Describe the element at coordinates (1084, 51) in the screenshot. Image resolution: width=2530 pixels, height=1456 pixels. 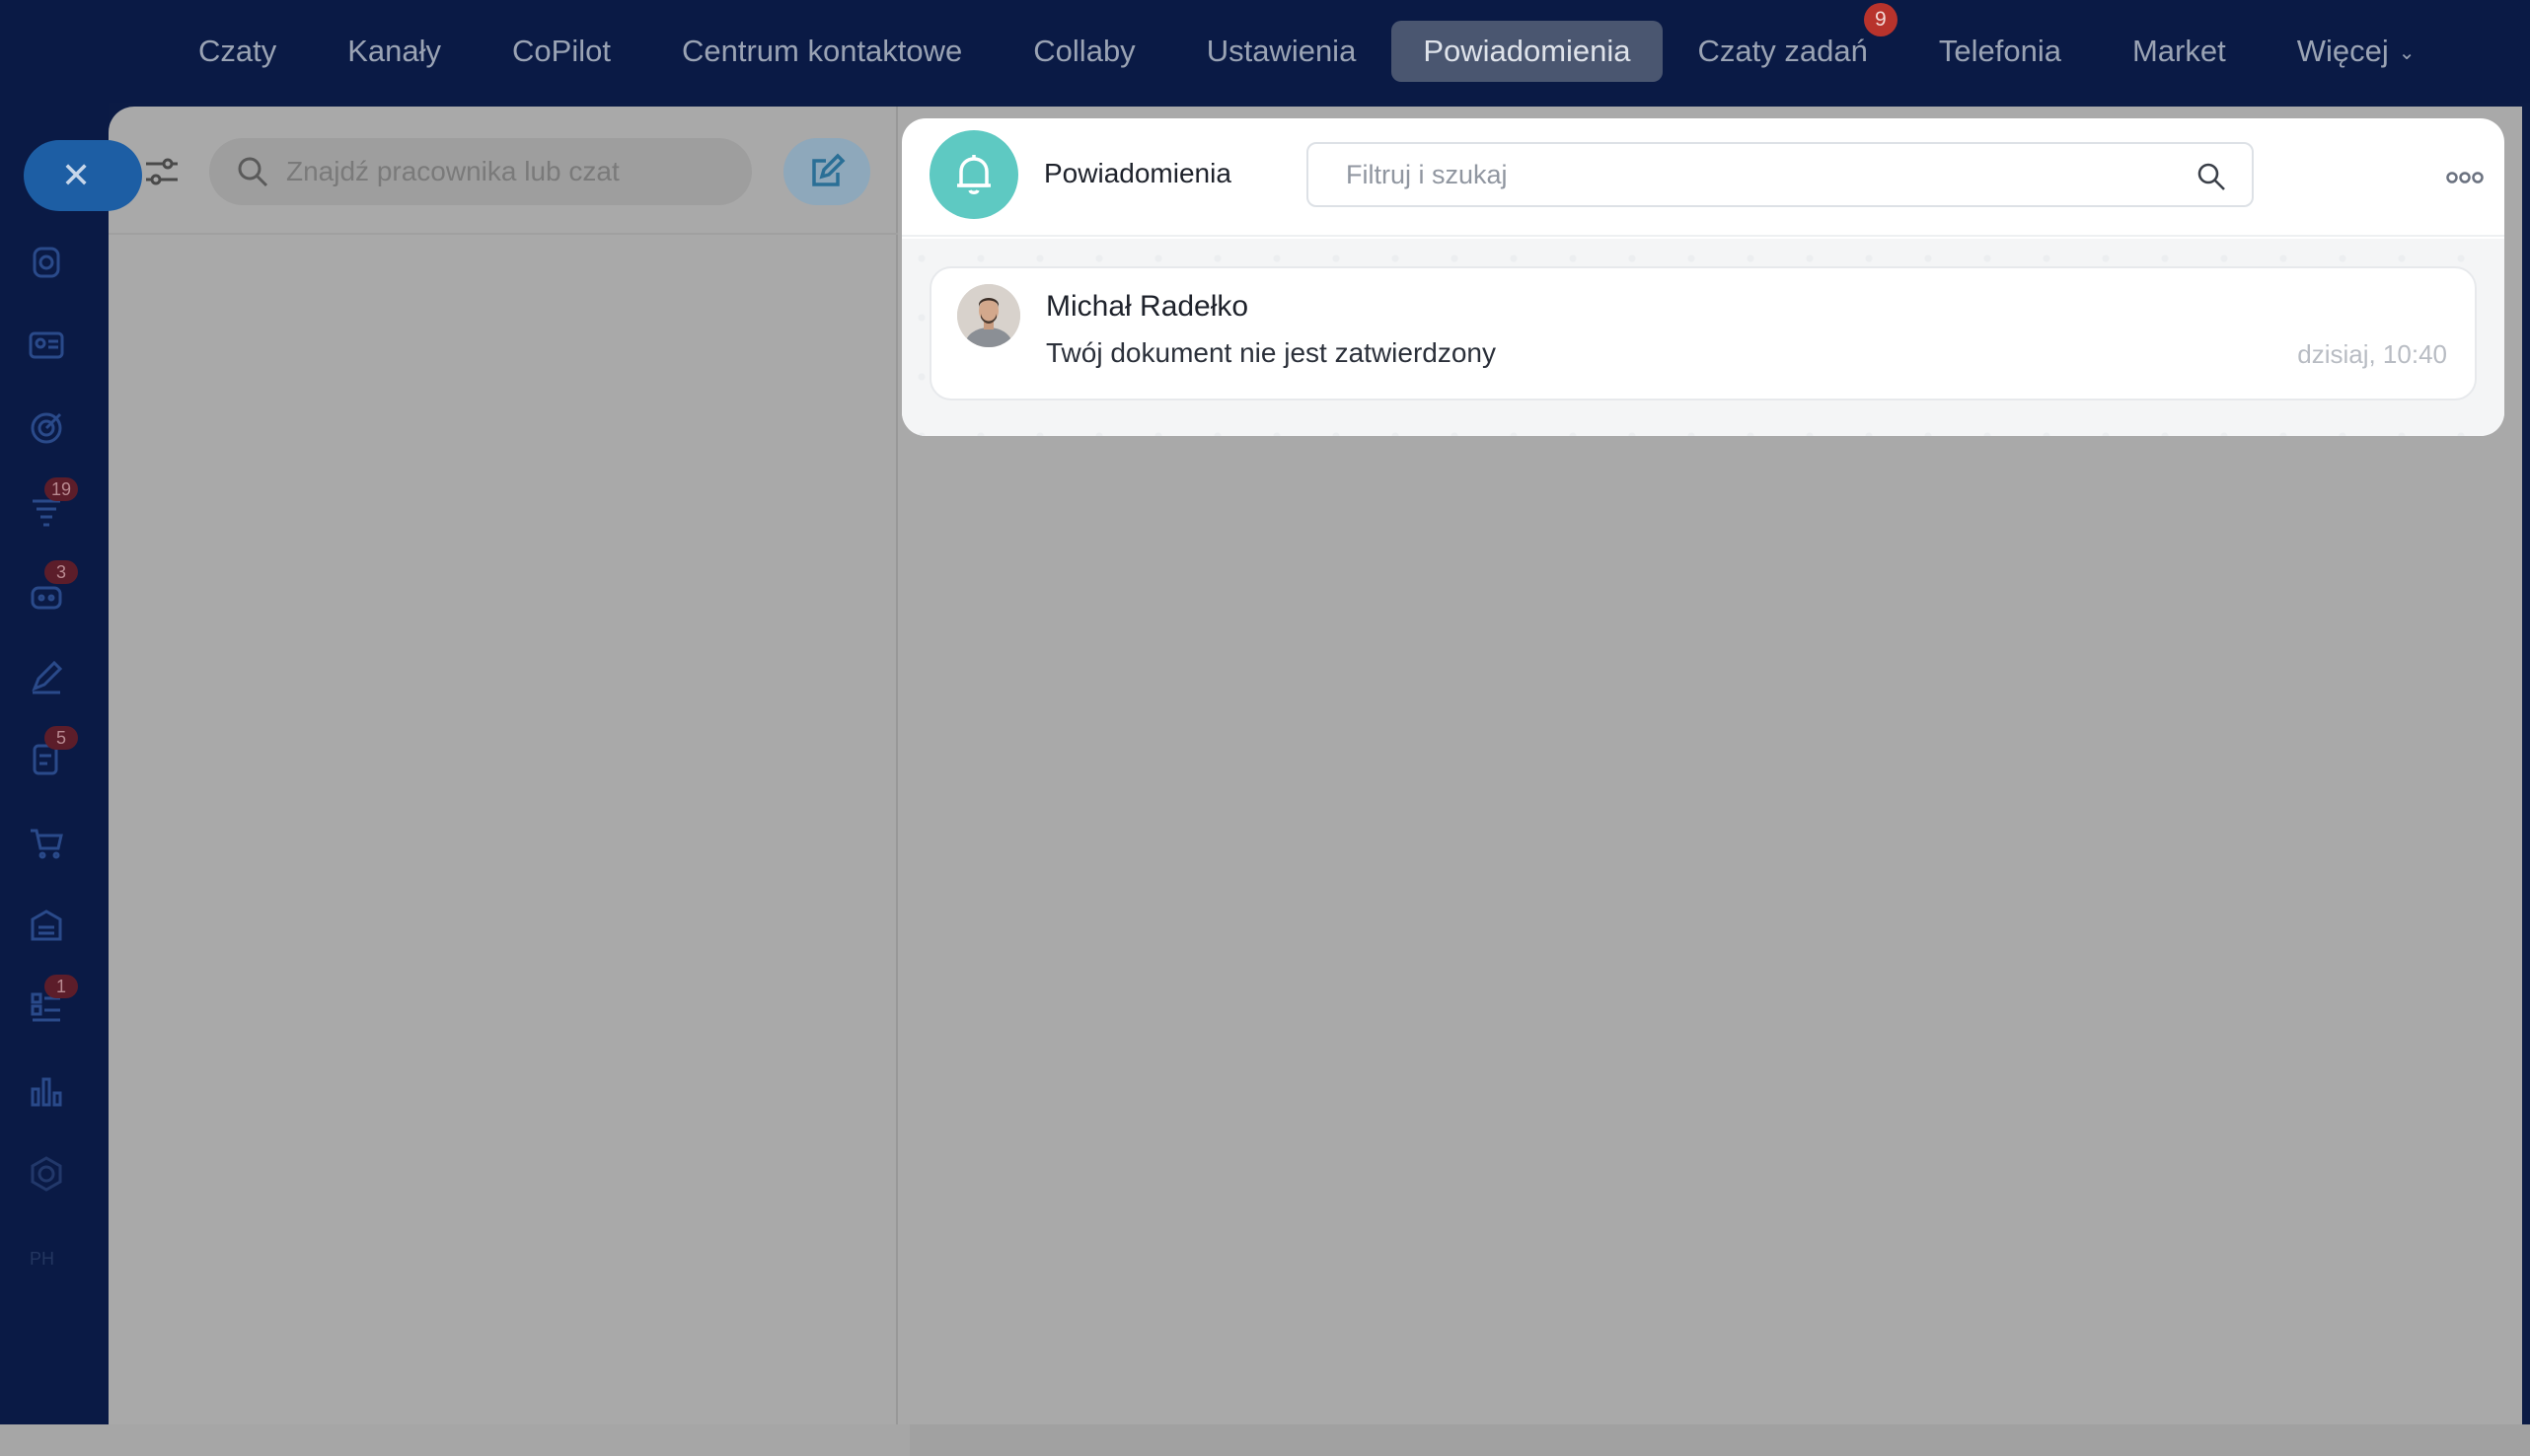
I see `nav-item-collaby: Collaby` at that location.